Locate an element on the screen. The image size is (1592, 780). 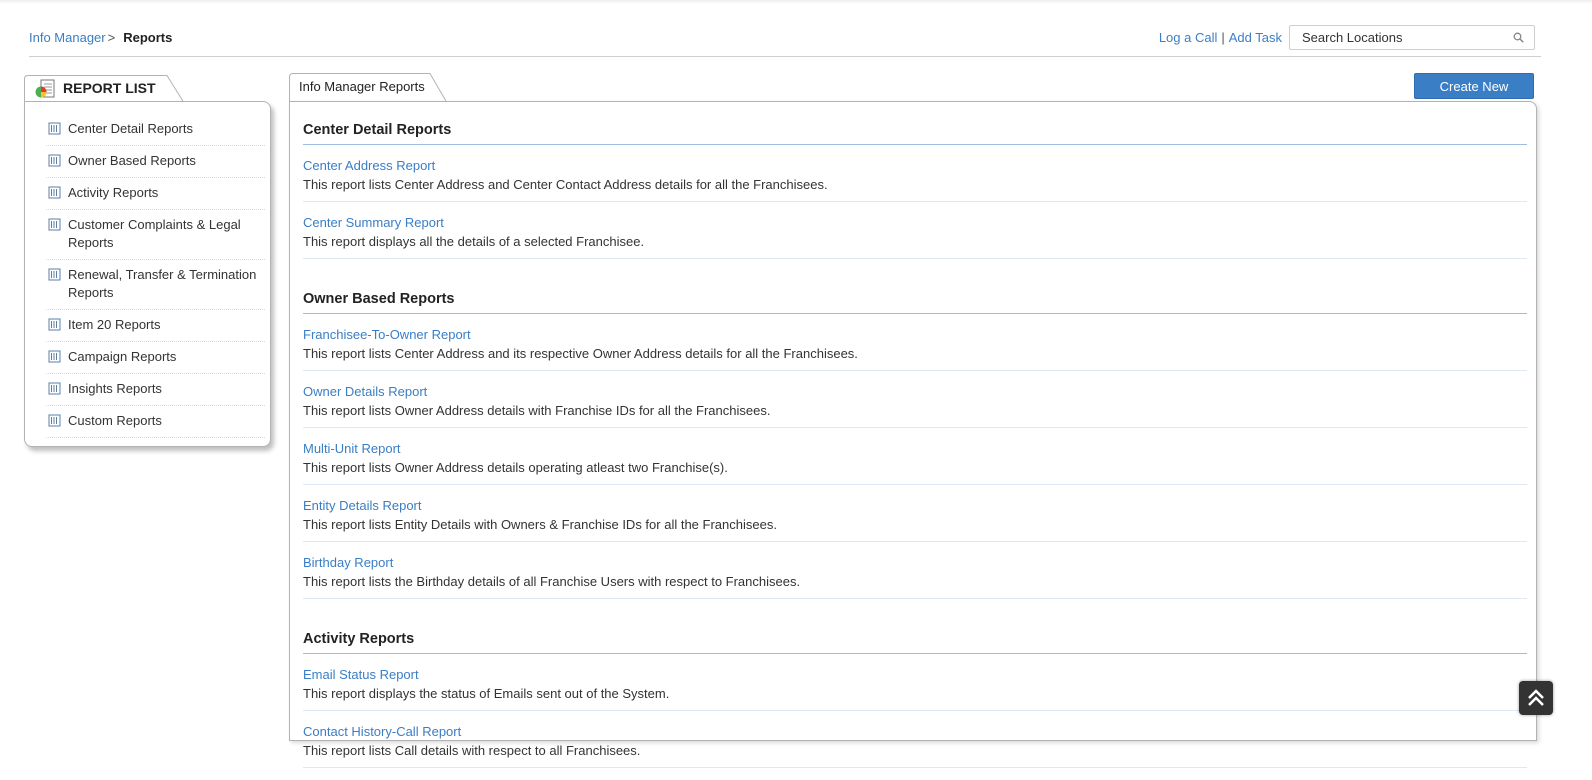
section-title: Activity Reports is located at coordinates (915, 632).